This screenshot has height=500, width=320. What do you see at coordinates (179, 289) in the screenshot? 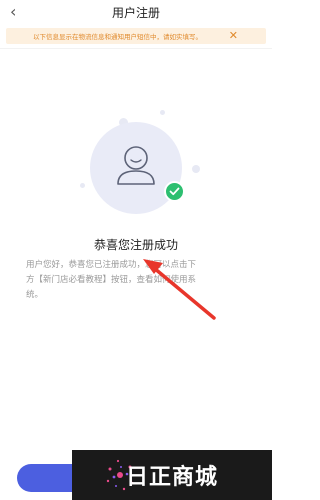
I see `annotation-arrow` at bounding box center [179, 289].